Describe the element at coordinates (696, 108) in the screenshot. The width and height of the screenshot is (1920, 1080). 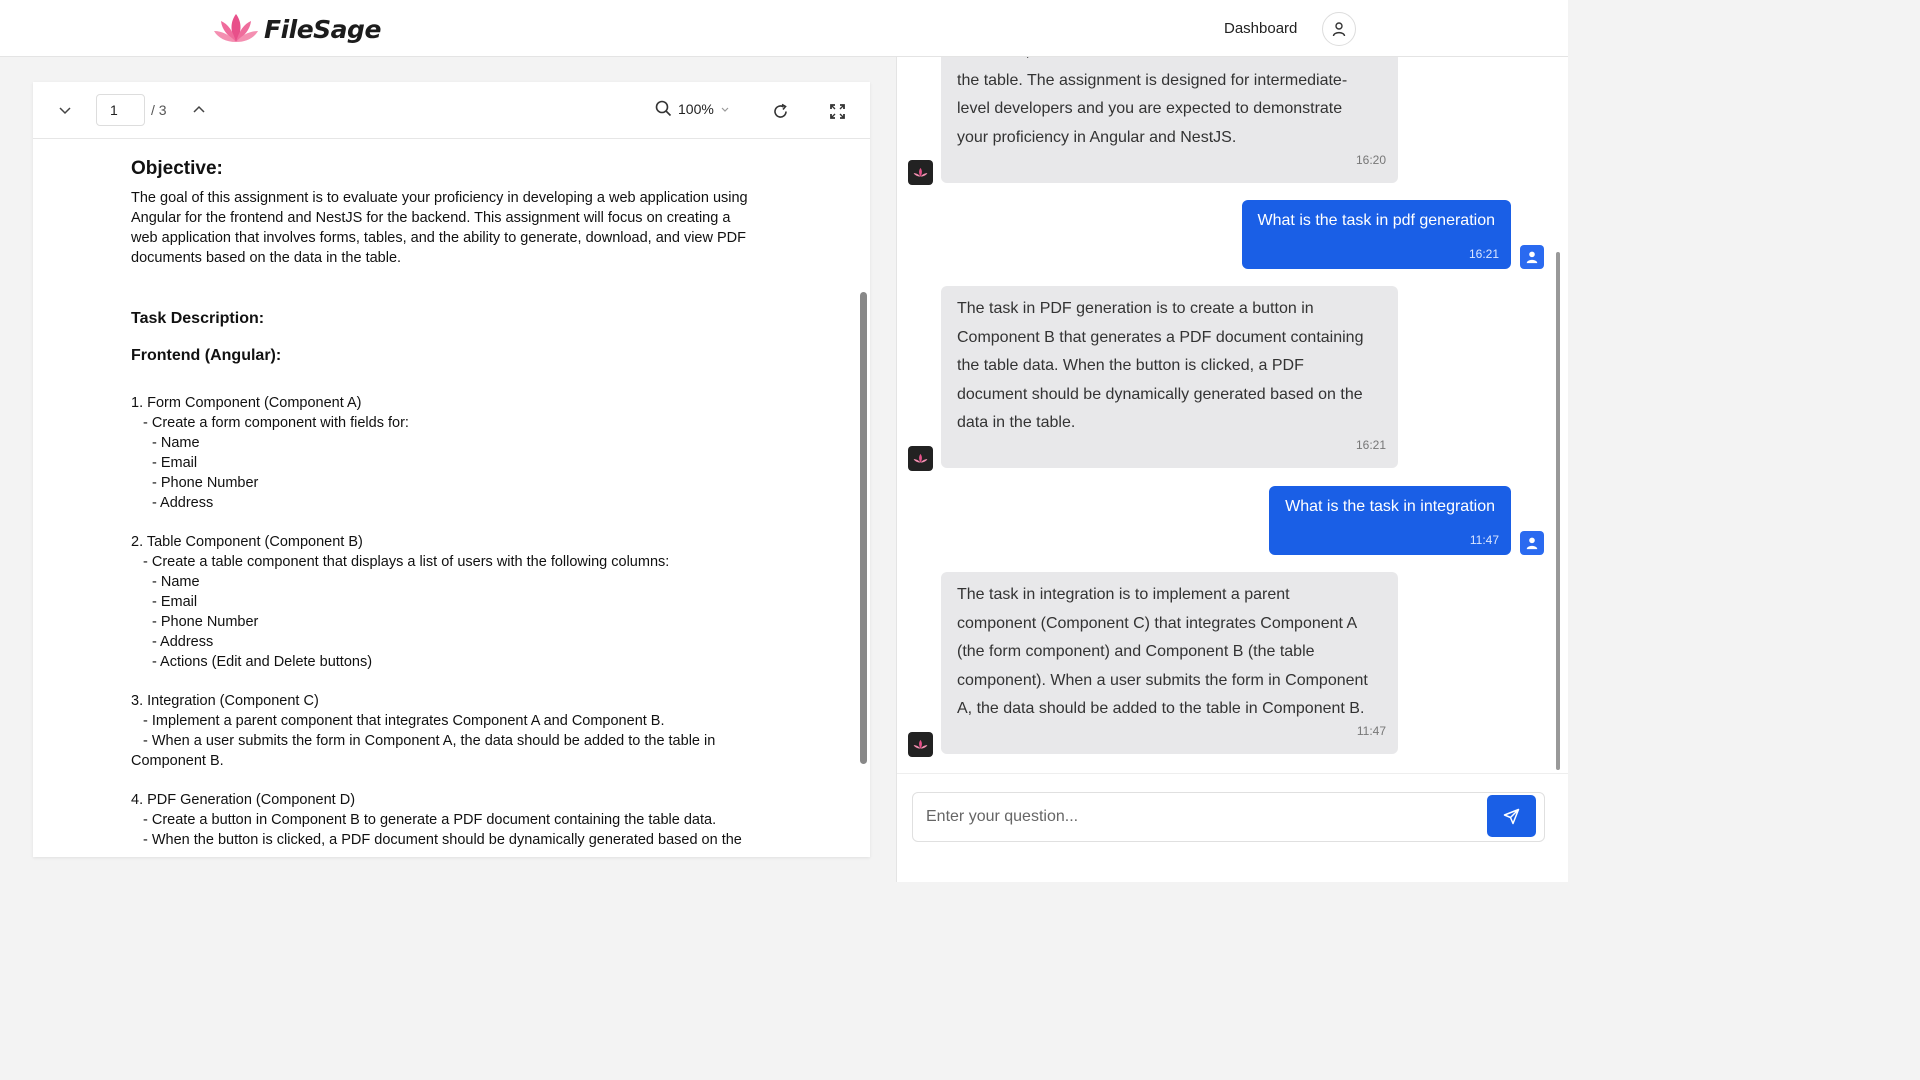
I see `zoom-level: 100%` at that location.